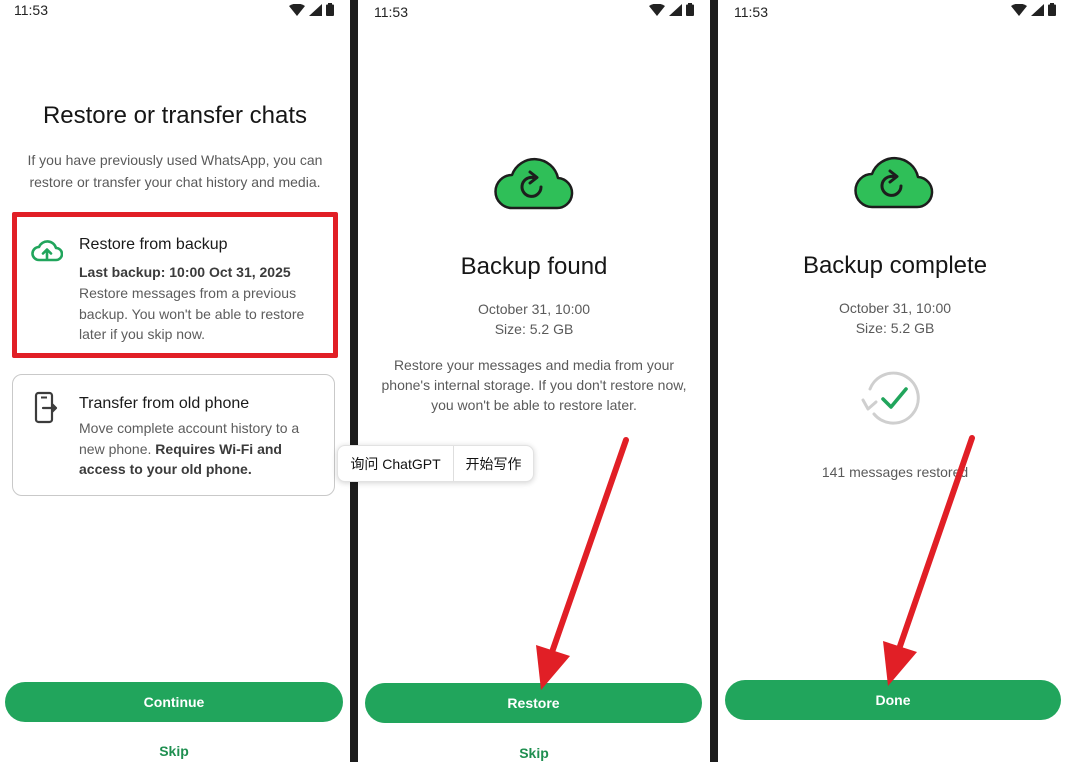  Describe the element at coordinates (755, 562) in the screenshot. I see `annotation-arrows` at that location.